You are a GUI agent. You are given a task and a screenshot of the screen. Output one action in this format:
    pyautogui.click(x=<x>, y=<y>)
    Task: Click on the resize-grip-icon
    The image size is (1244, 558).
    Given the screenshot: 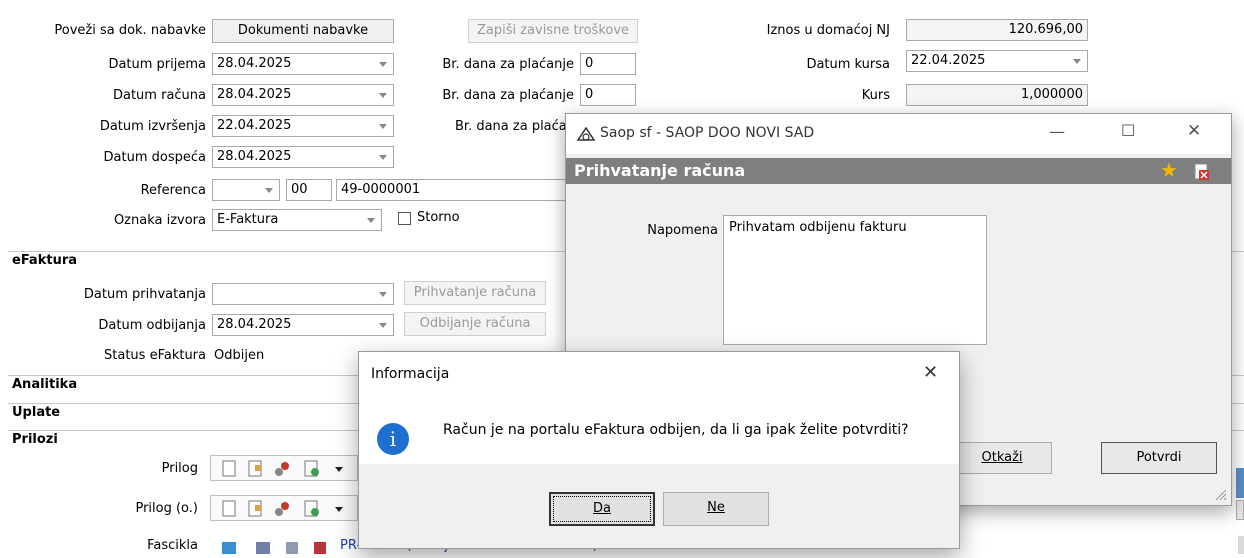 What is the action you would take?
    pyautogui.click(x=1221, y=495)
    